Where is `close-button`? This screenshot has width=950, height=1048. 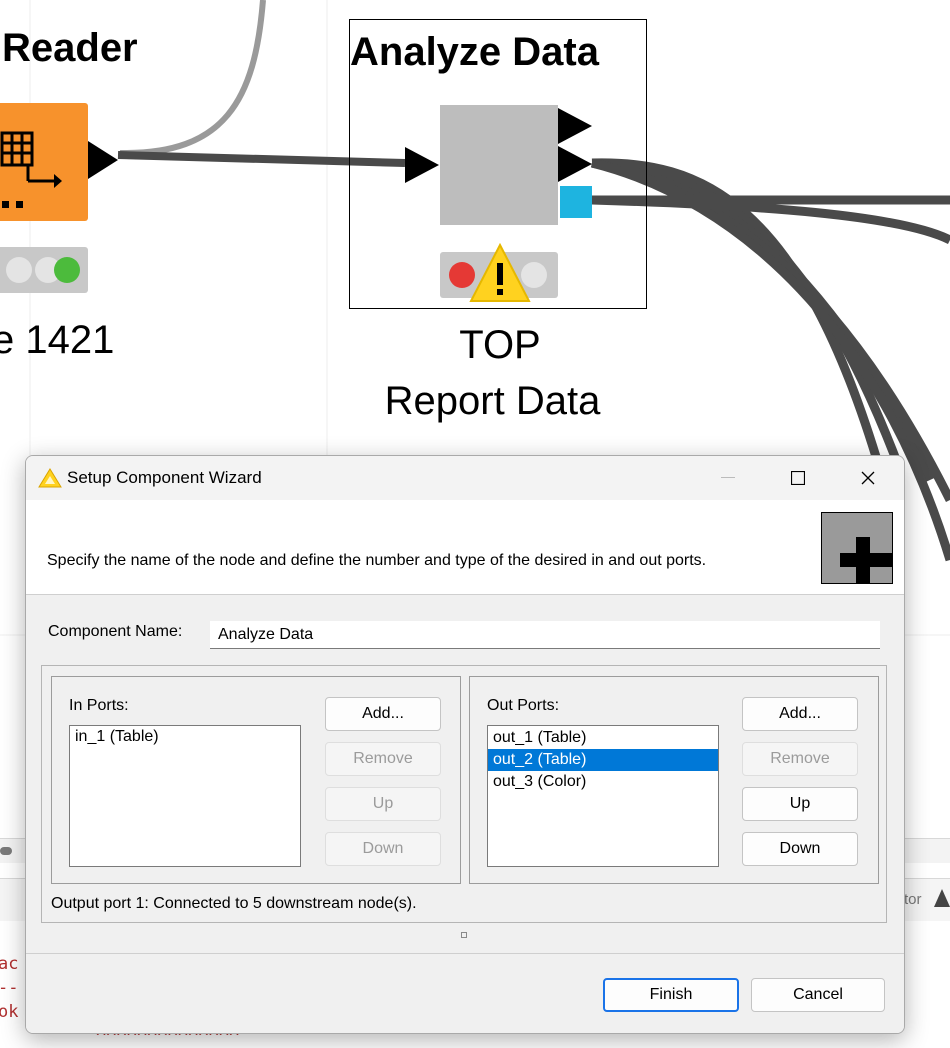 close-button is located at coordinates (868, 478).